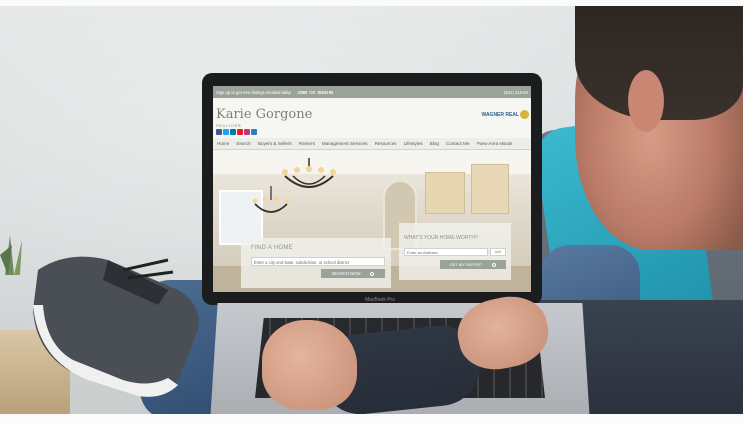  What do you see at coordinates (379, 300) in the screenshot?
I see `laptop-brand: MacBook Pro` at bounding box center [379, 300].